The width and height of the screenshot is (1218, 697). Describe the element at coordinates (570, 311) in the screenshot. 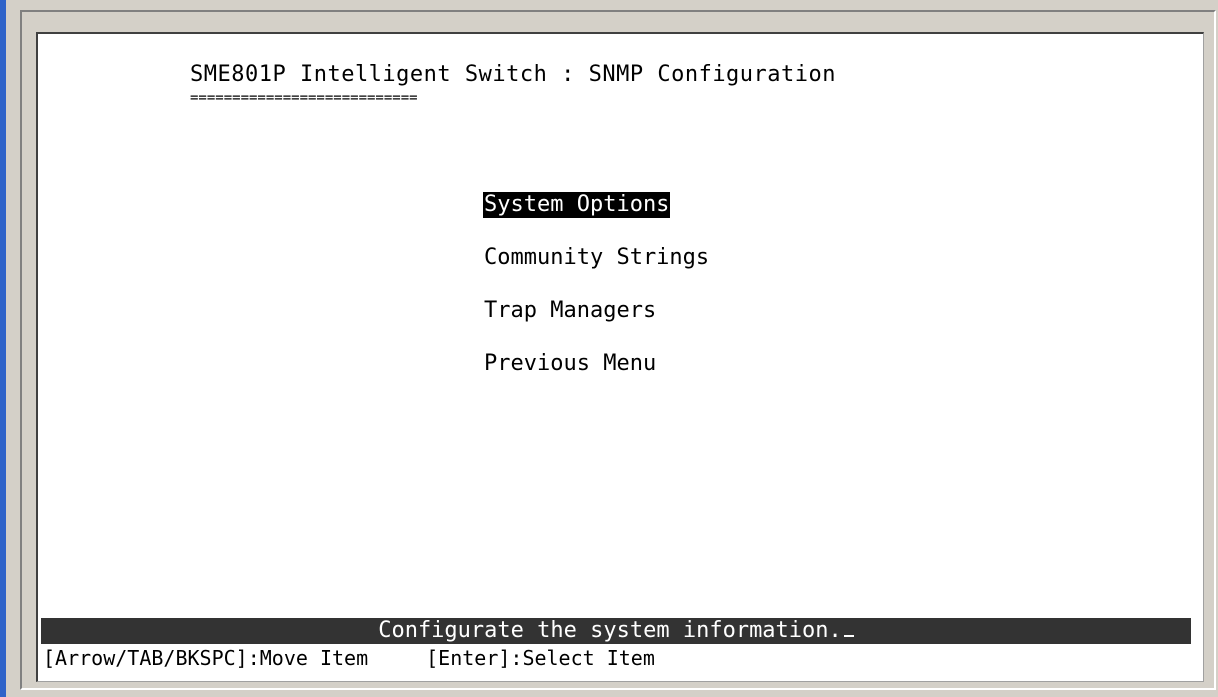

I see `menu-item-trap-managers: Trap Managers` at that location.